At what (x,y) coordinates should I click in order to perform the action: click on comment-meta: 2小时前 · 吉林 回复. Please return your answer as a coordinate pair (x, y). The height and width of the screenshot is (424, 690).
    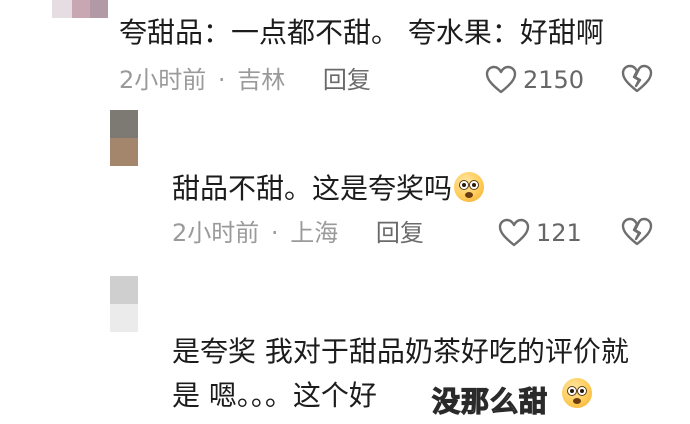
    Looking at the image, I should click on (245, 80).